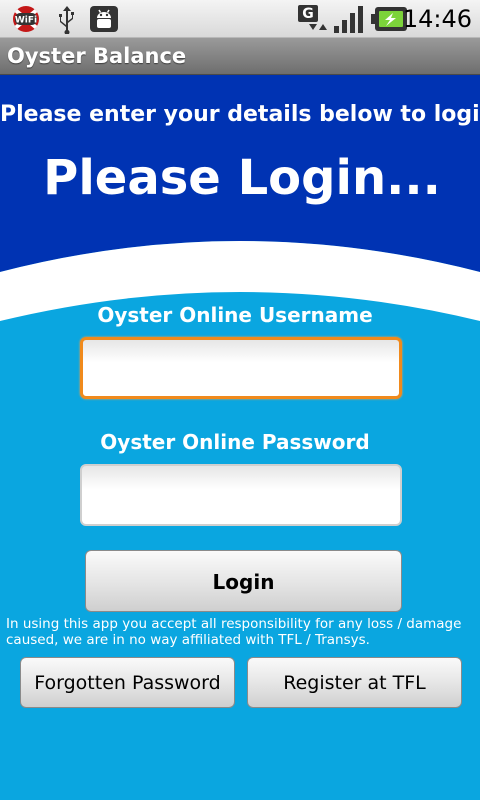  Describe the element at coordinates (235, 315) in the screenshot. I see `username-label: Oyster Online Username` at that location.